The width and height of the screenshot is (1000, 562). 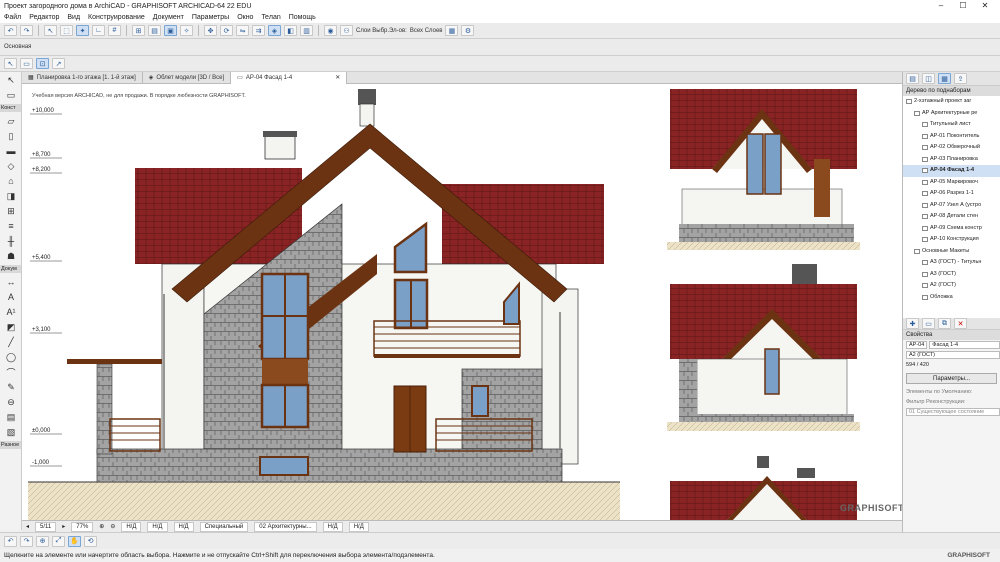 What do you see at coordinates (960, 78) in the screenshot?
I see `publisher-icon: ⇪` at bounding box center [960, 78].